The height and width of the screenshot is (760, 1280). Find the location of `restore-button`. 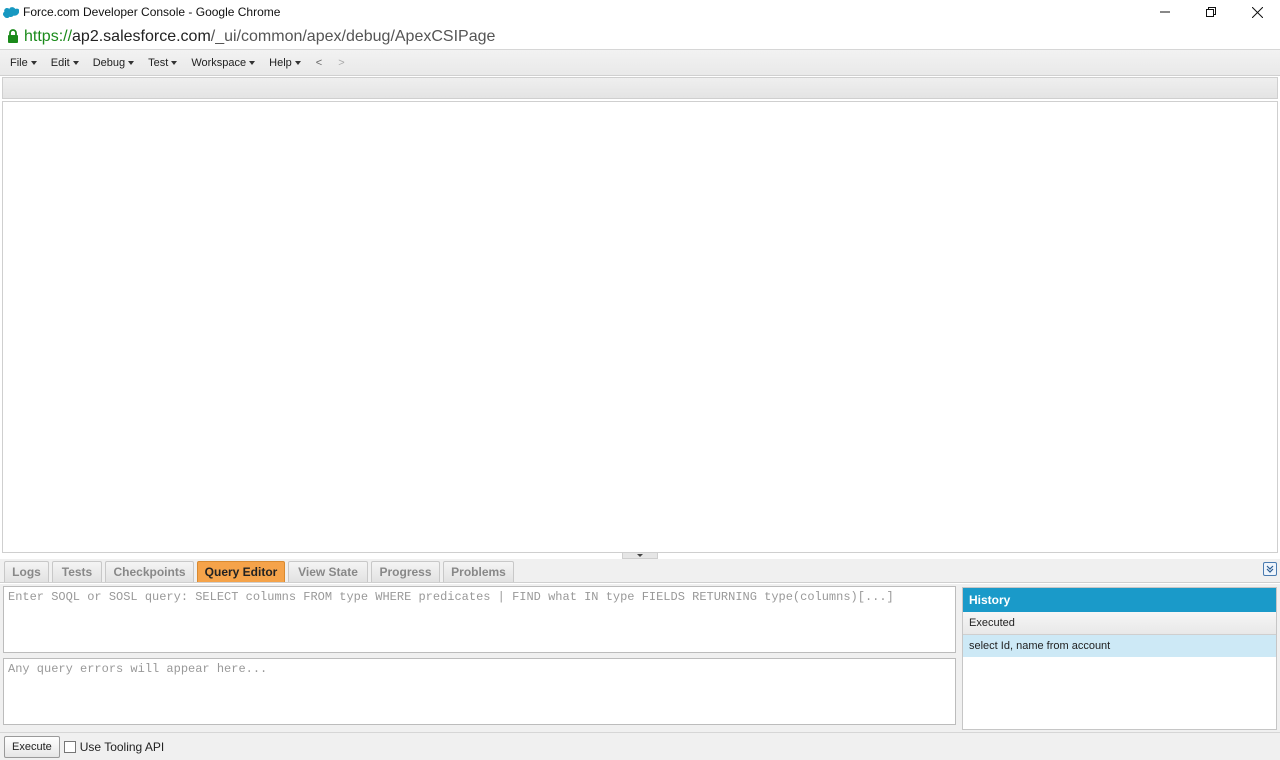

restore-button is located at coordinates (1211, 12).